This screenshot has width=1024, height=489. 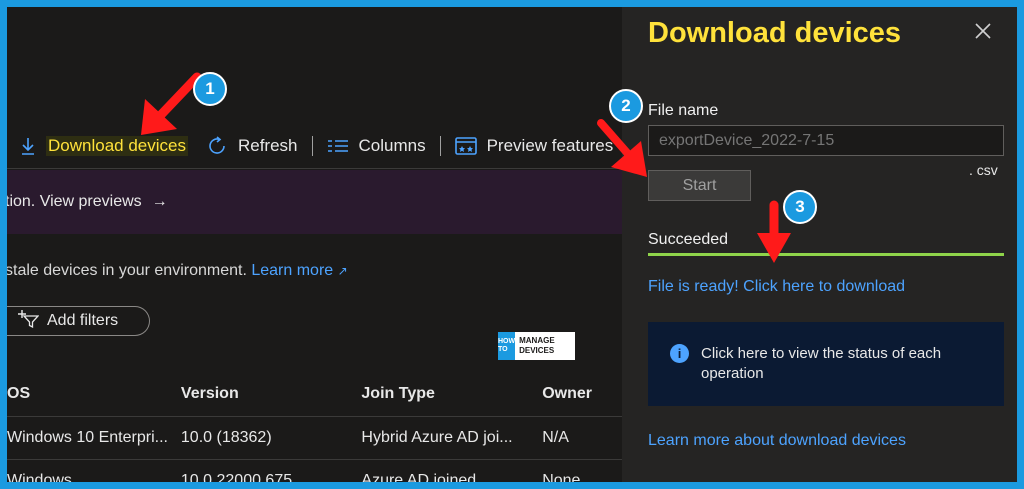 I want to click on logo-mark: HOW TO, so click(x=507, y=346).